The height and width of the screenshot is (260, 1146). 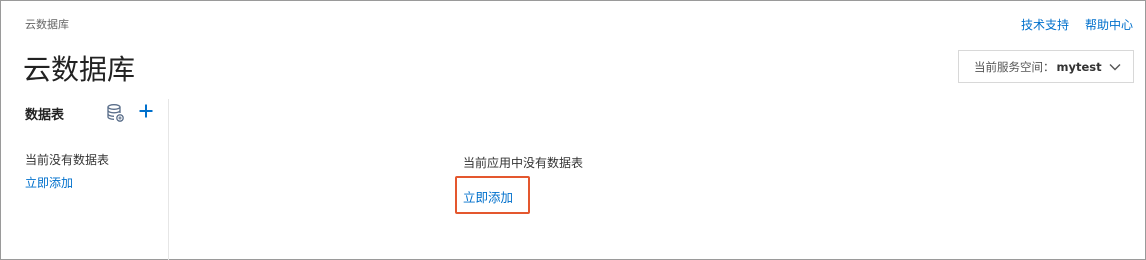 I want to click on page-title: 云数据库, so click(x=79, y=69).